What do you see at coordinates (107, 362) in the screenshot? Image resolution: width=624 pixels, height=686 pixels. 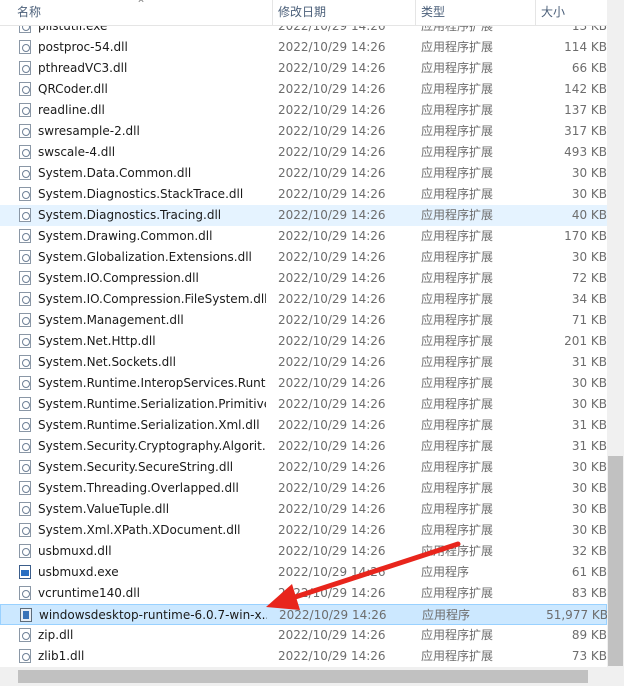 I see `file-name: System.Net.Sockets.dll` at bounding box center [107, 362].